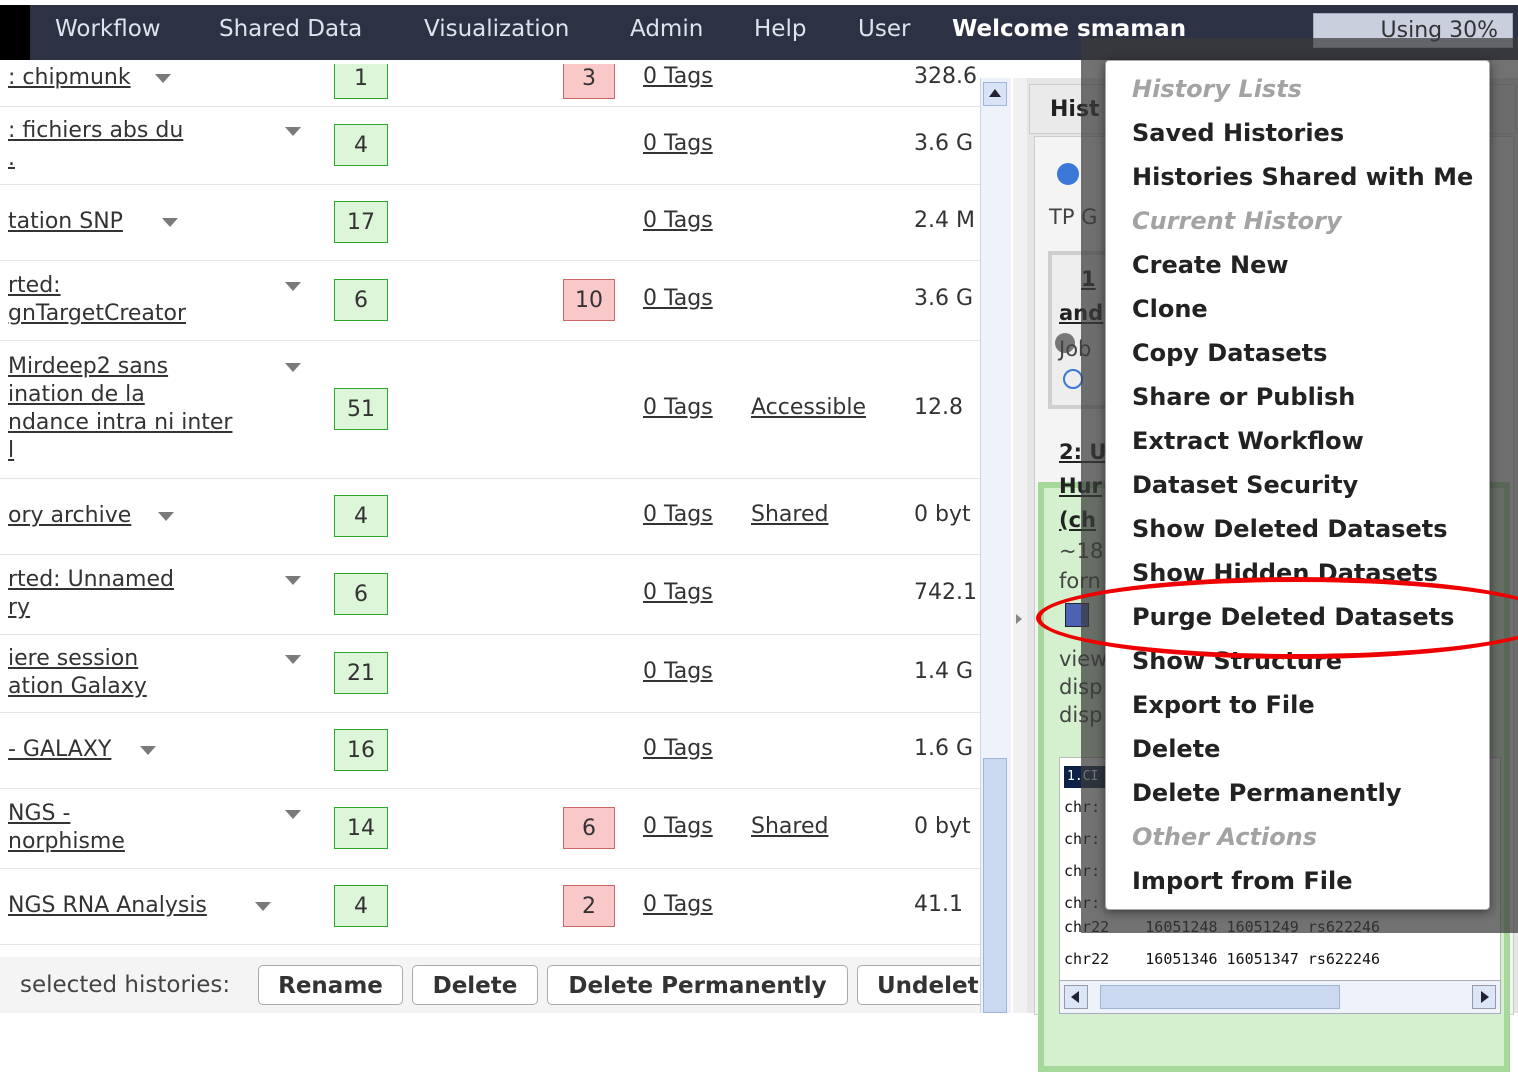  Describe the element at coordinates (1267, 793) in the screenshot. I see `menu-item-delete-permanently: Delete Permanently` at that location.